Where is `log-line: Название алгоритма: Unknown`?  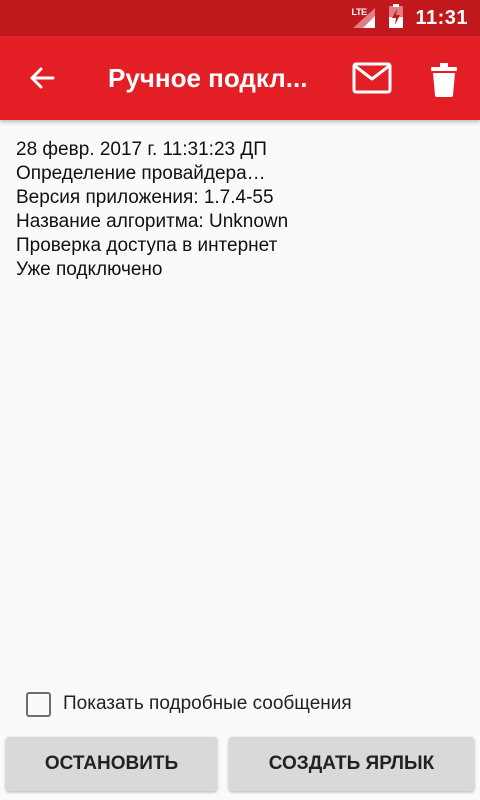
log-line: Название алгоритма: Unknown is located at coordinates (152, 221).